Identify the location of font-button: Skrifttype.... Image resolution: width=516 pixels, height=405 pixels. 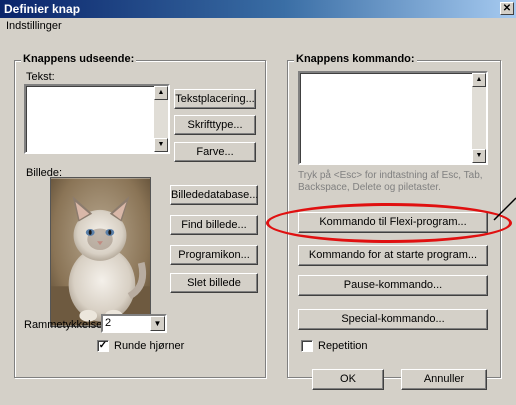
(215, 125).